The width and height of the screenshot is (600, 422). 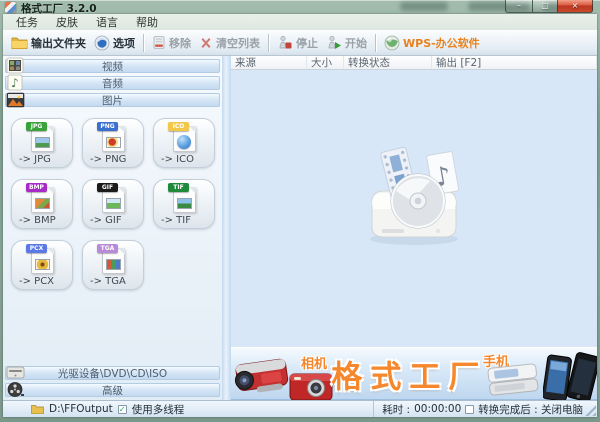 What do you see at coordinates (334, 42) in the screenshot?
I see `start-icon` at bounding box center [334, 42].